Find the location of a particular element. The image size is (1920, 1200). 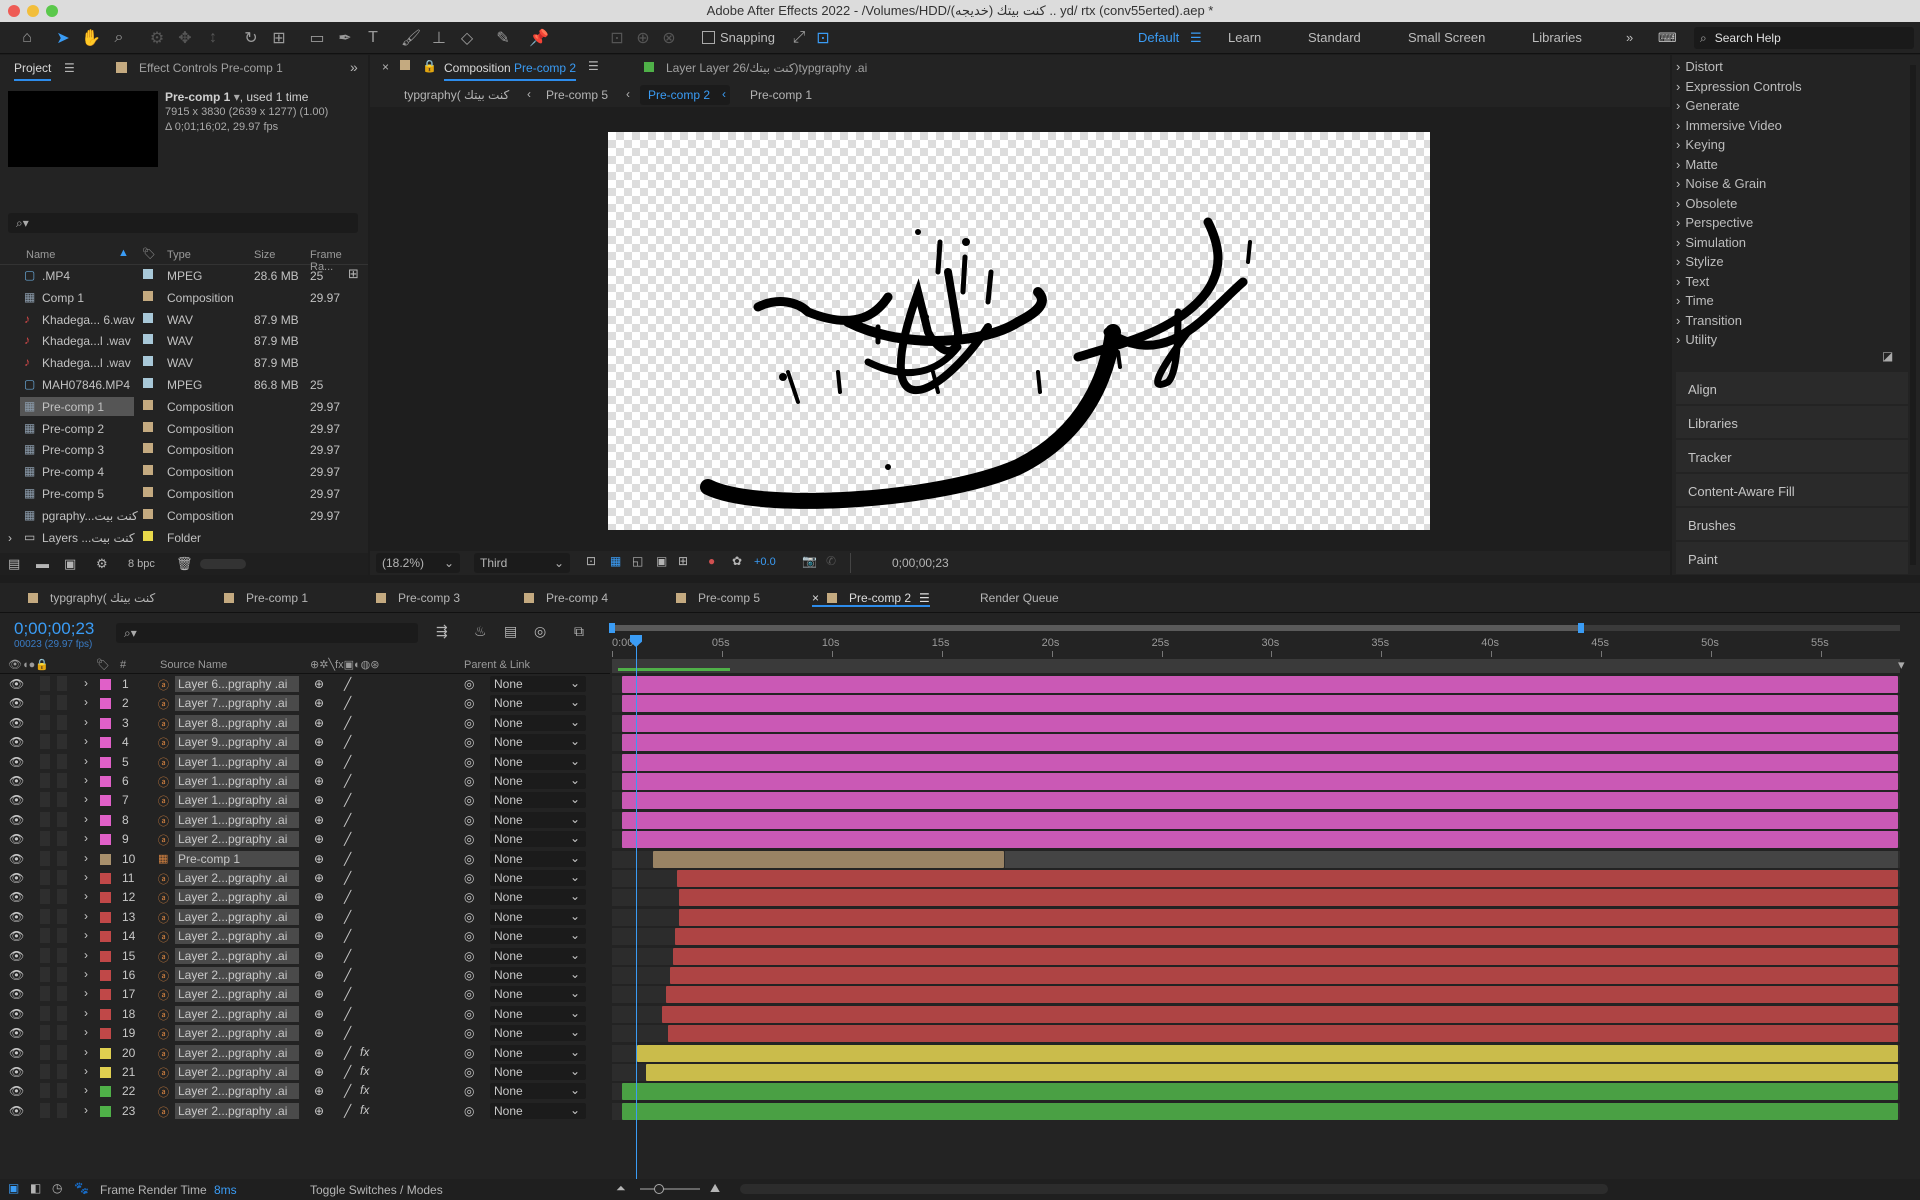

work-area-end-handle is located at coordinates (1581, 628).